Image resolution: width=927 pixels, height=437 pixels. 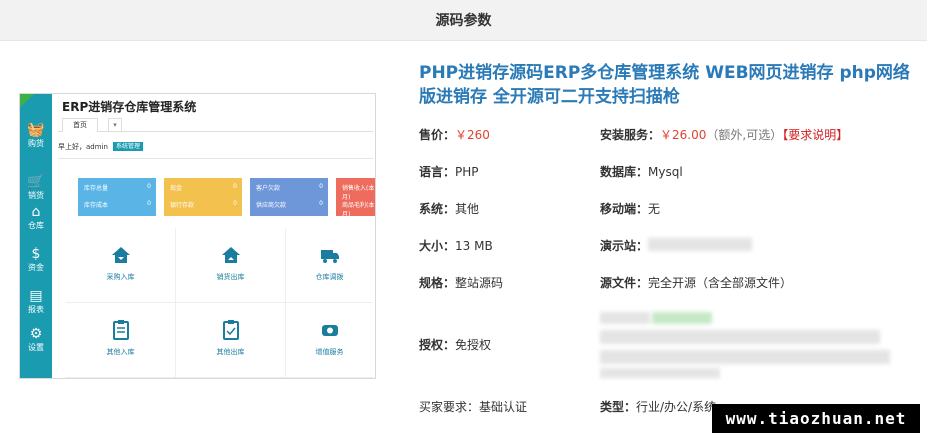 What do you see at coordinates (473, 345) in the screenshot?
I see `license-value: 免授权` at bounding box center [473, 345].